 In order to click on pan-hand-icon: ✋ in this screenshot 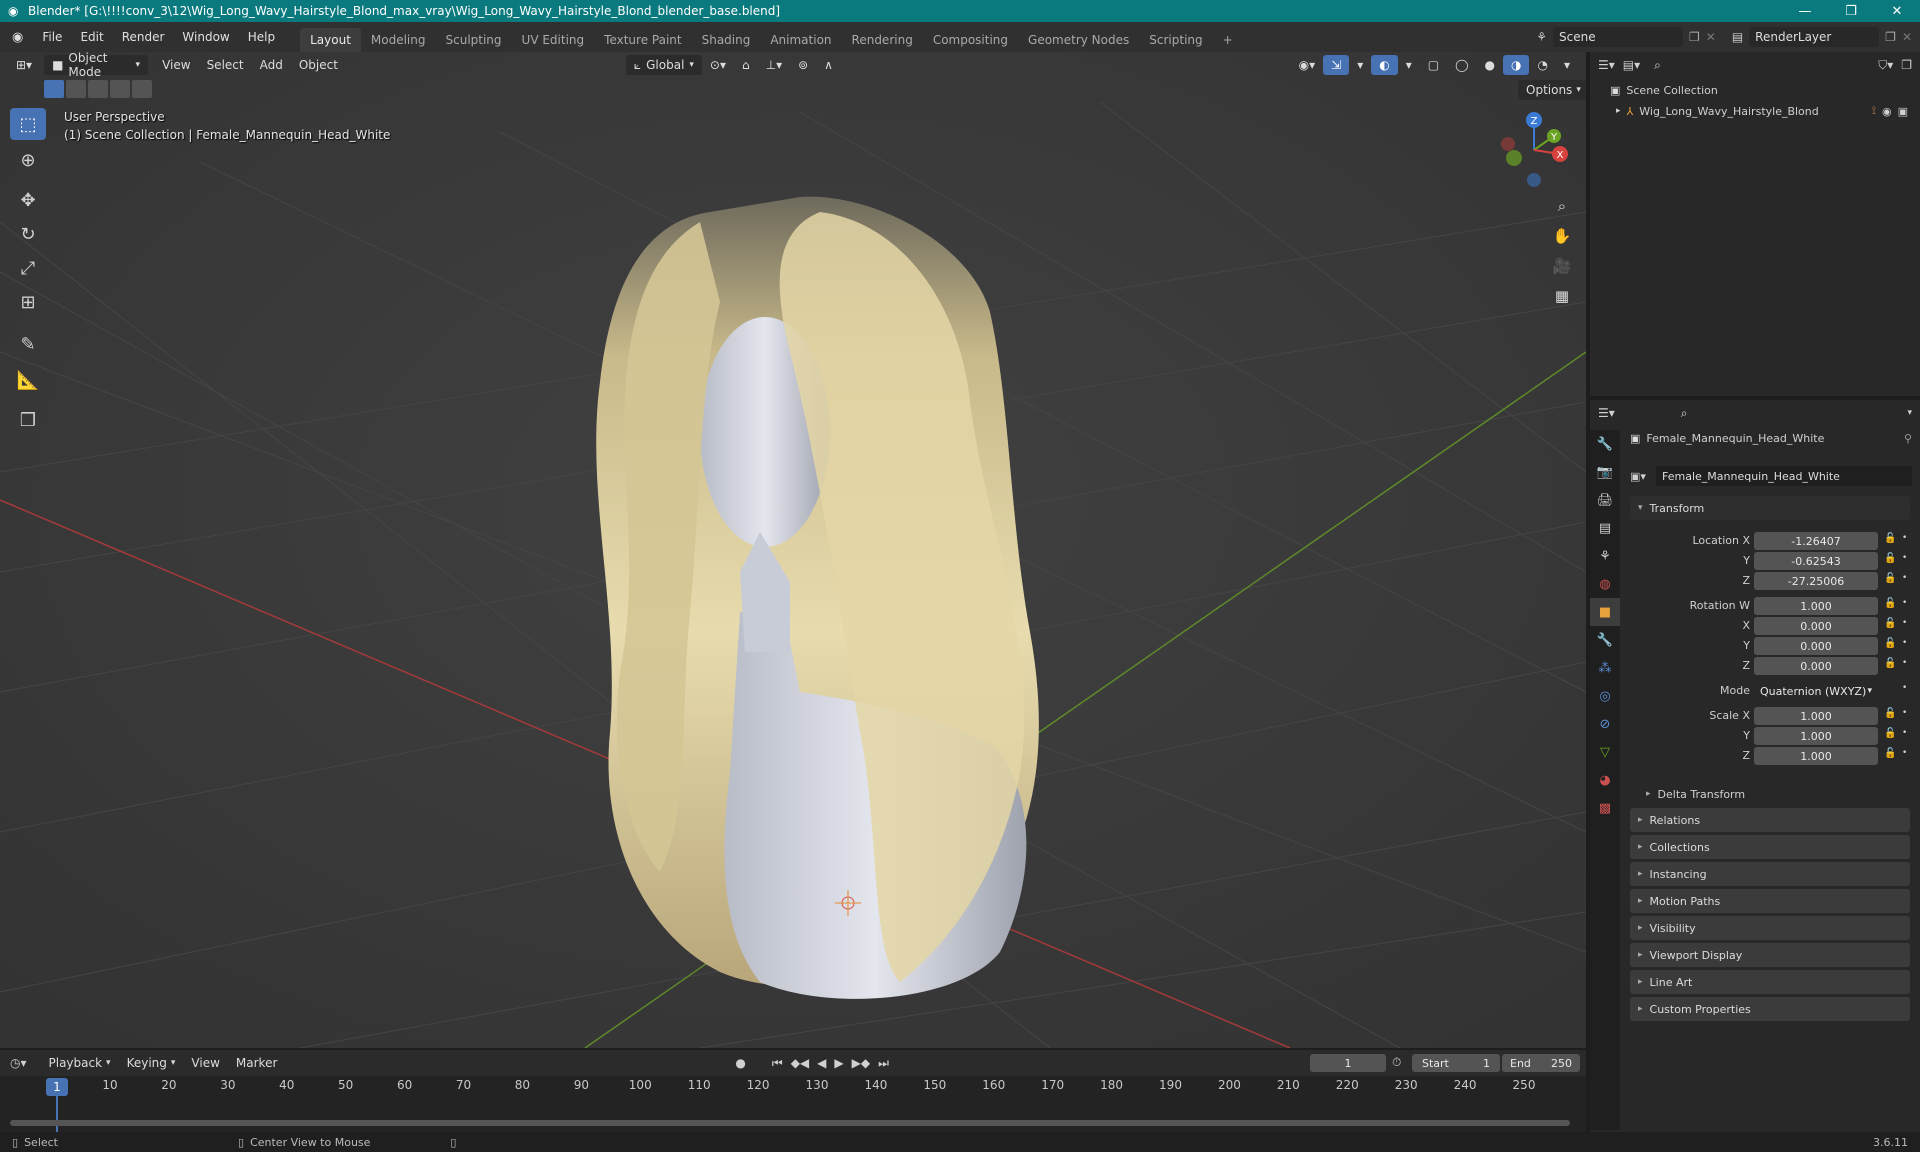, I will do `click(1562, 236)`.